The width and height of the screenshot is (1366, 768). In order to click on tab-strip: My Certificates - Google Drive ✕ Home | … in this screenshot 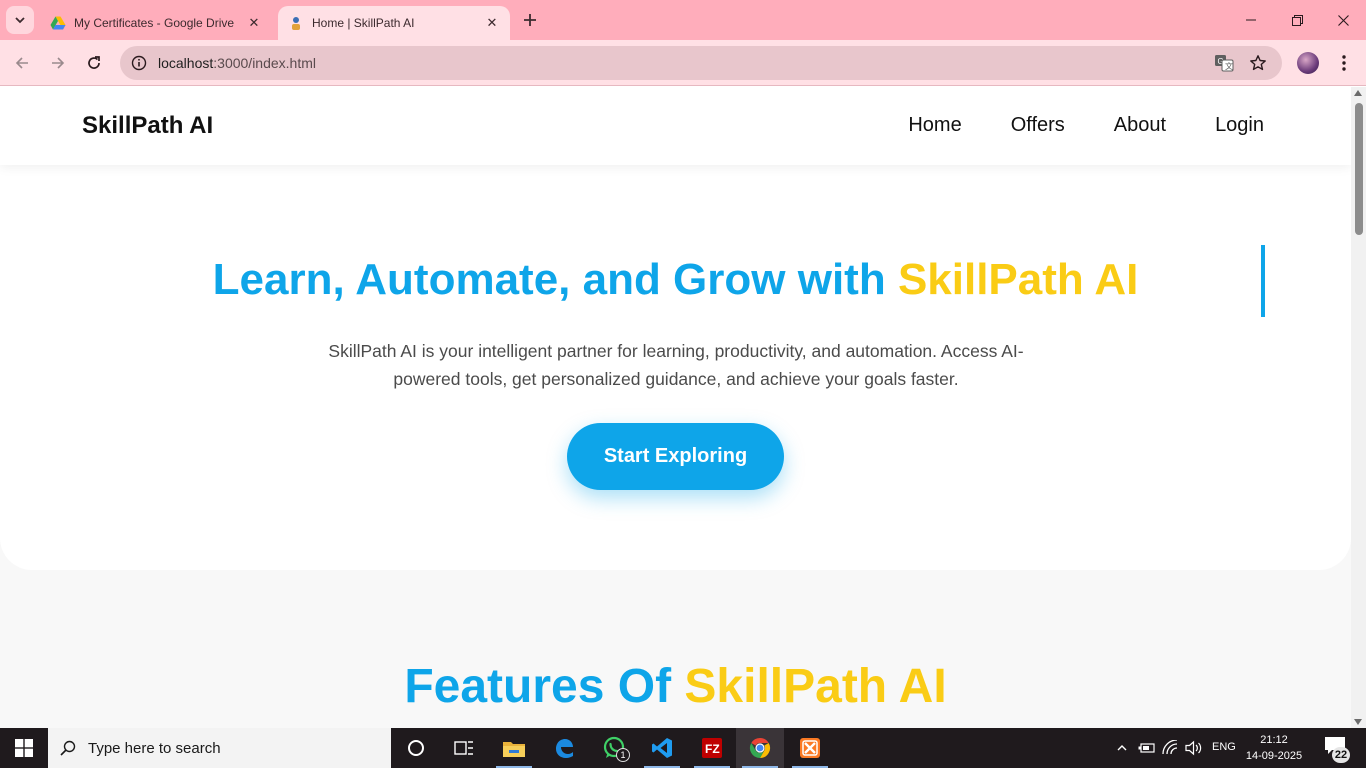, I will do `click(683, 20)`.